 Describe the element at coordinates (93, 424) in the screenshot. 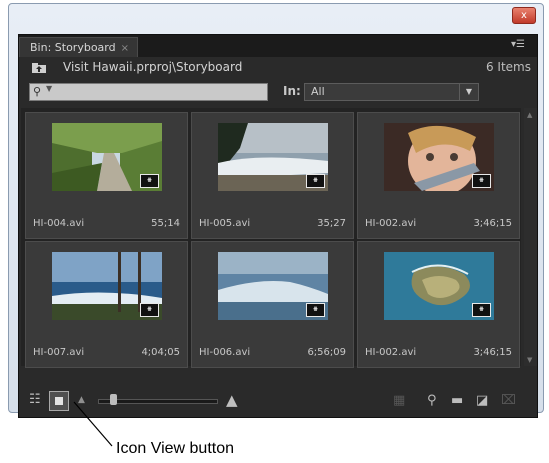

I see `callout-leader-line` at that location.